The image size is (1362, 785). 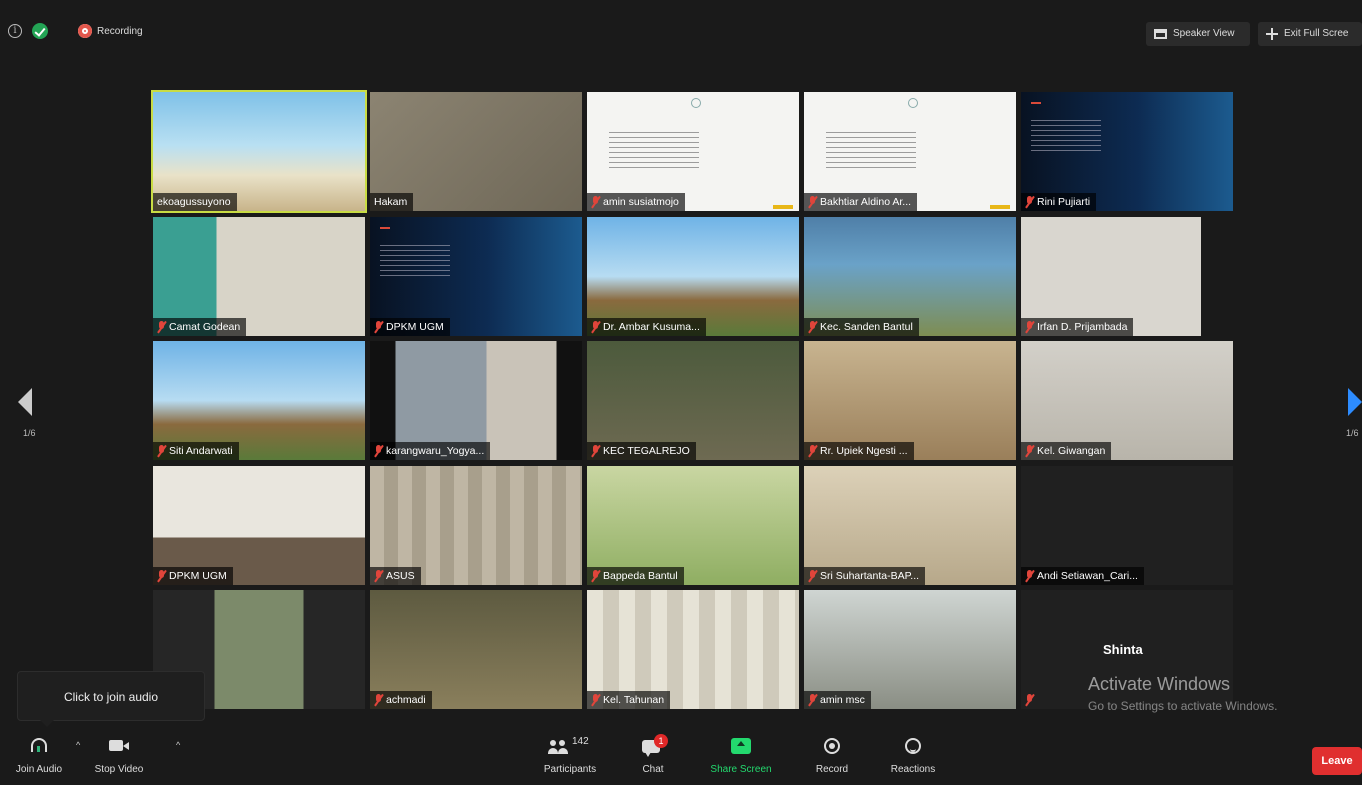 What do you see at coordinates (640, 575) in the screenshot?
I see `participant-name: Bappeda Bantul` at bounding box center [640, 575].